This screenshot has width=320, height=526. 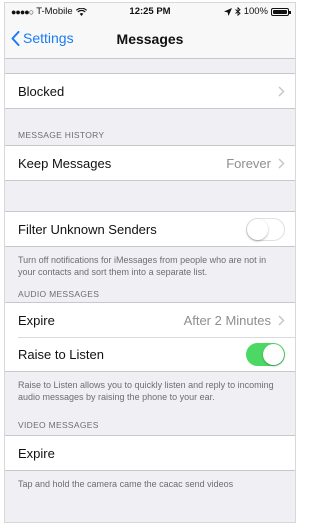 What do you see at coordinates (150, 320) in the screenshot?
I see `audio-expire-row: Expire After 2 Minutes` at bounding box center [150, 320].